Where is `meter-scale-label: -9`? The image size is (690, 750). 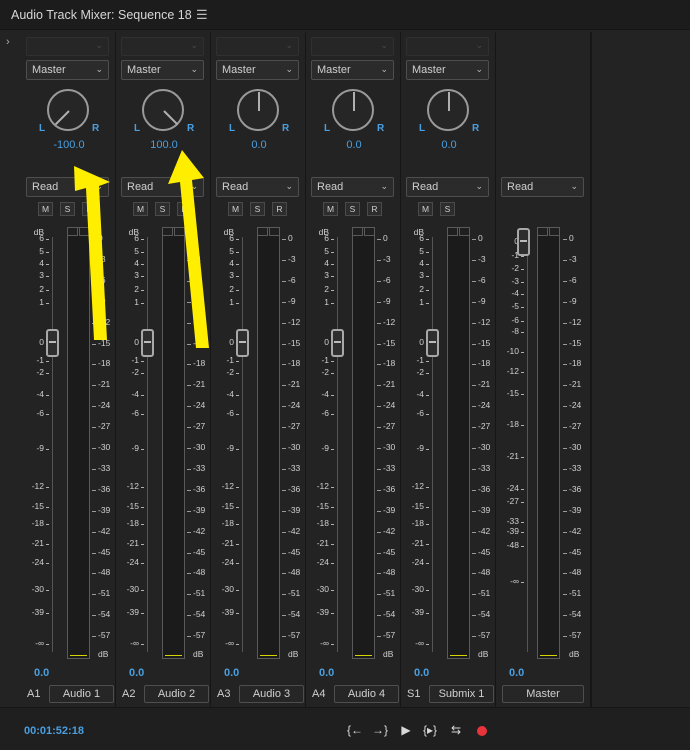 meter-scale-label: -9 is located at coordinates (102, 300).